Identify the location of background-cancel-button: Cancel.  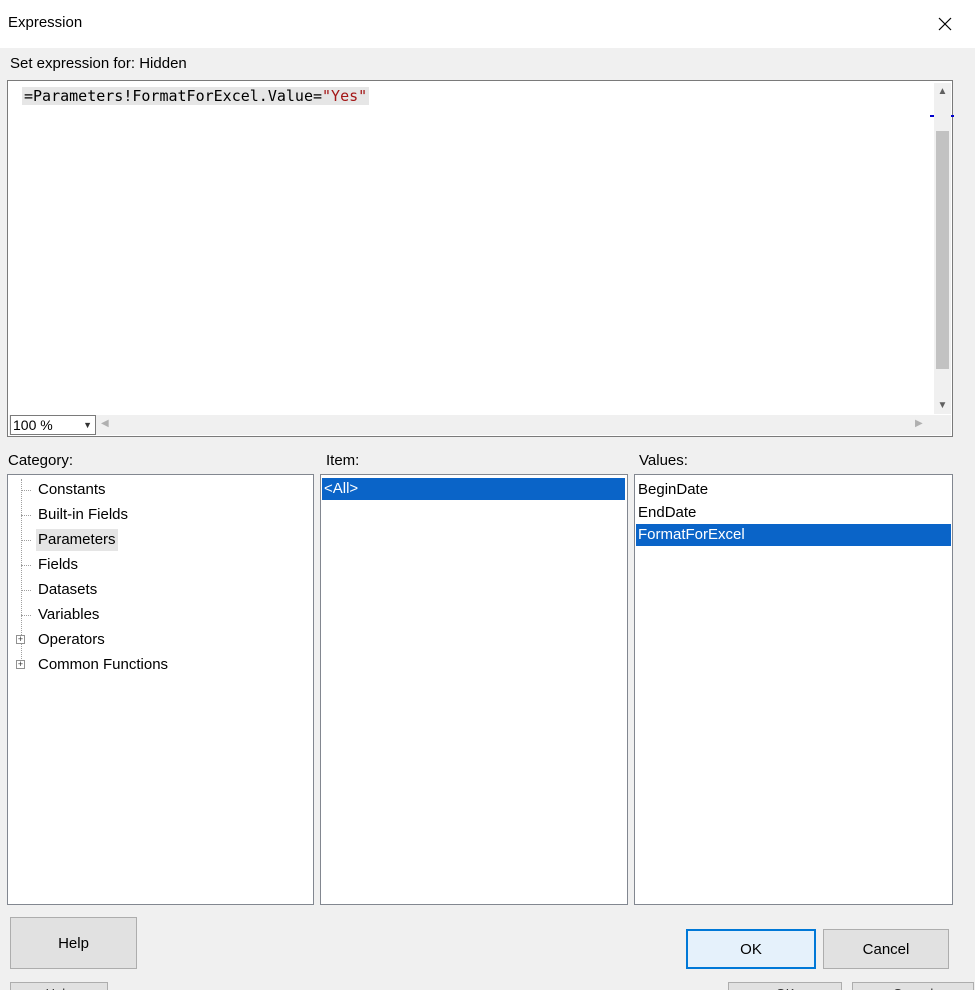
(913, 986).